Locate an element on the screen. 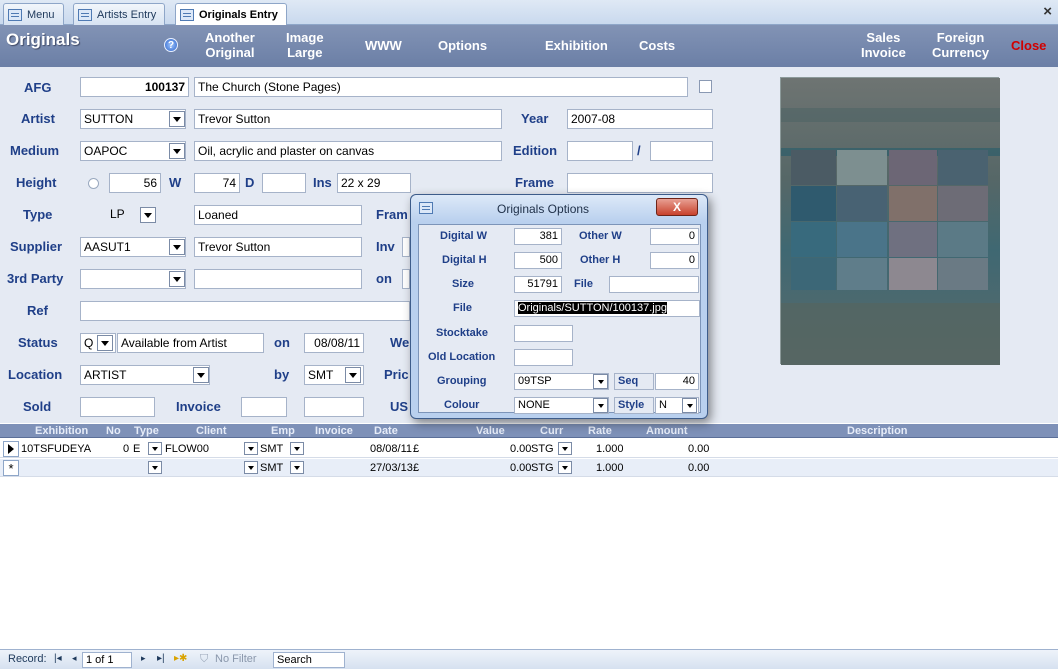 The image size is (1058, 669). ref-field is located at coordinates (245, 311).